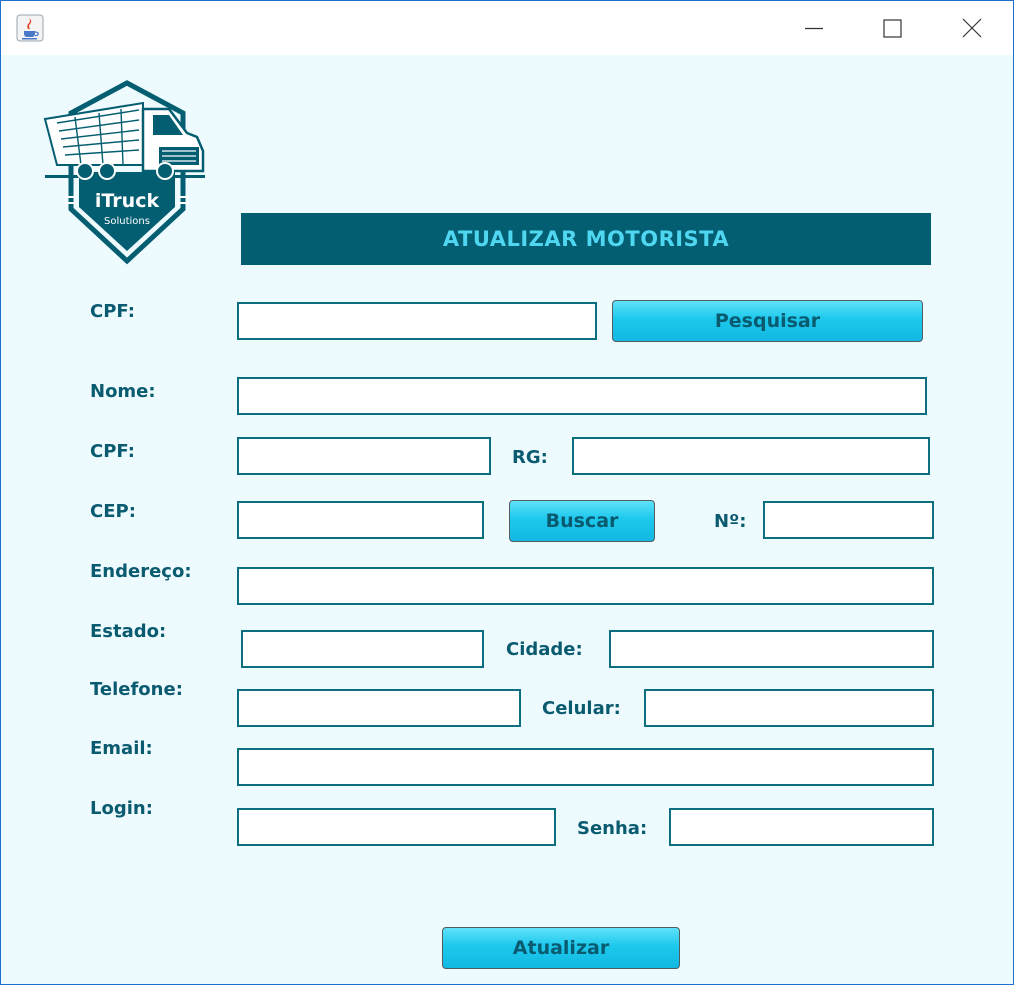 This screenshot has width=1014, height=985. What do you see at coordinates (767, 321) in the screenshot?
I see `search-button: Pesquisar` at bounding box center [767, 321].